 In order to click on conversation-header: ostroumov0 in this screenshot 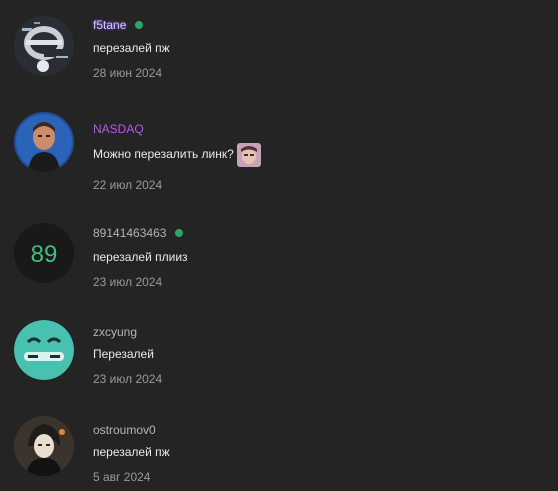, I will do `click(124, 430)`.